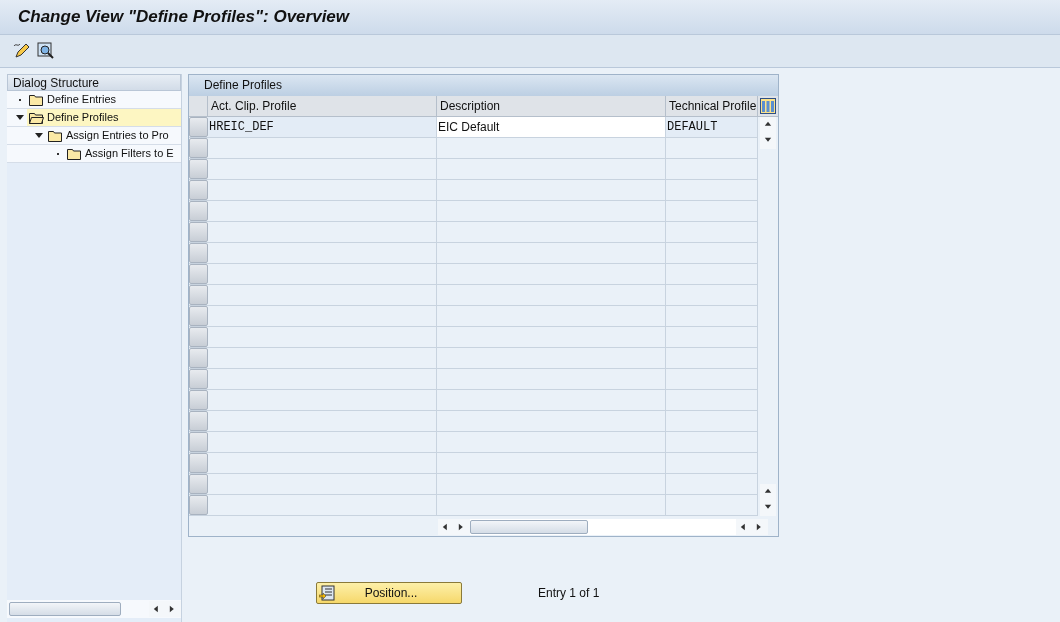 This screenshot has width=1060, height=622. Describe the element at coordinates (56, 83) in the screenshot. I see `panel-title: Dialog Structure` at that location.